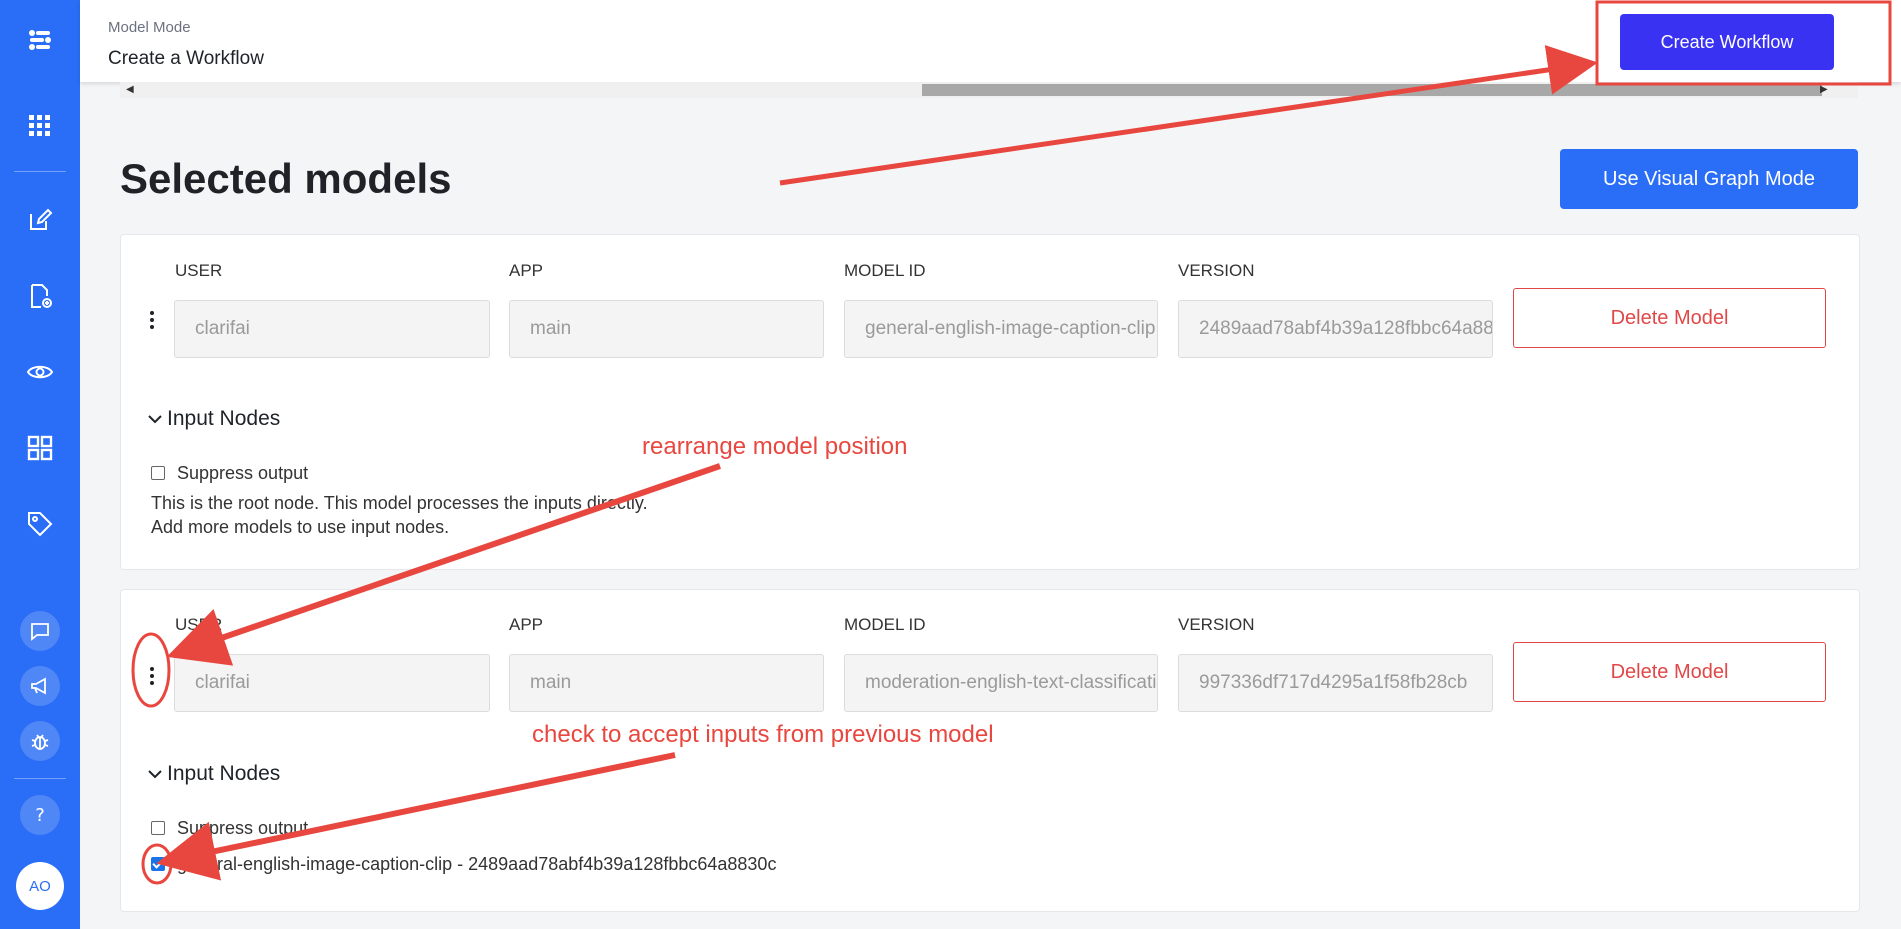 The height and width of the screenshot is (929, 1901). What do you see at coordinates (40, 372) in the screenshot?
I see `eye-icon` at bounding box center [40, 372].